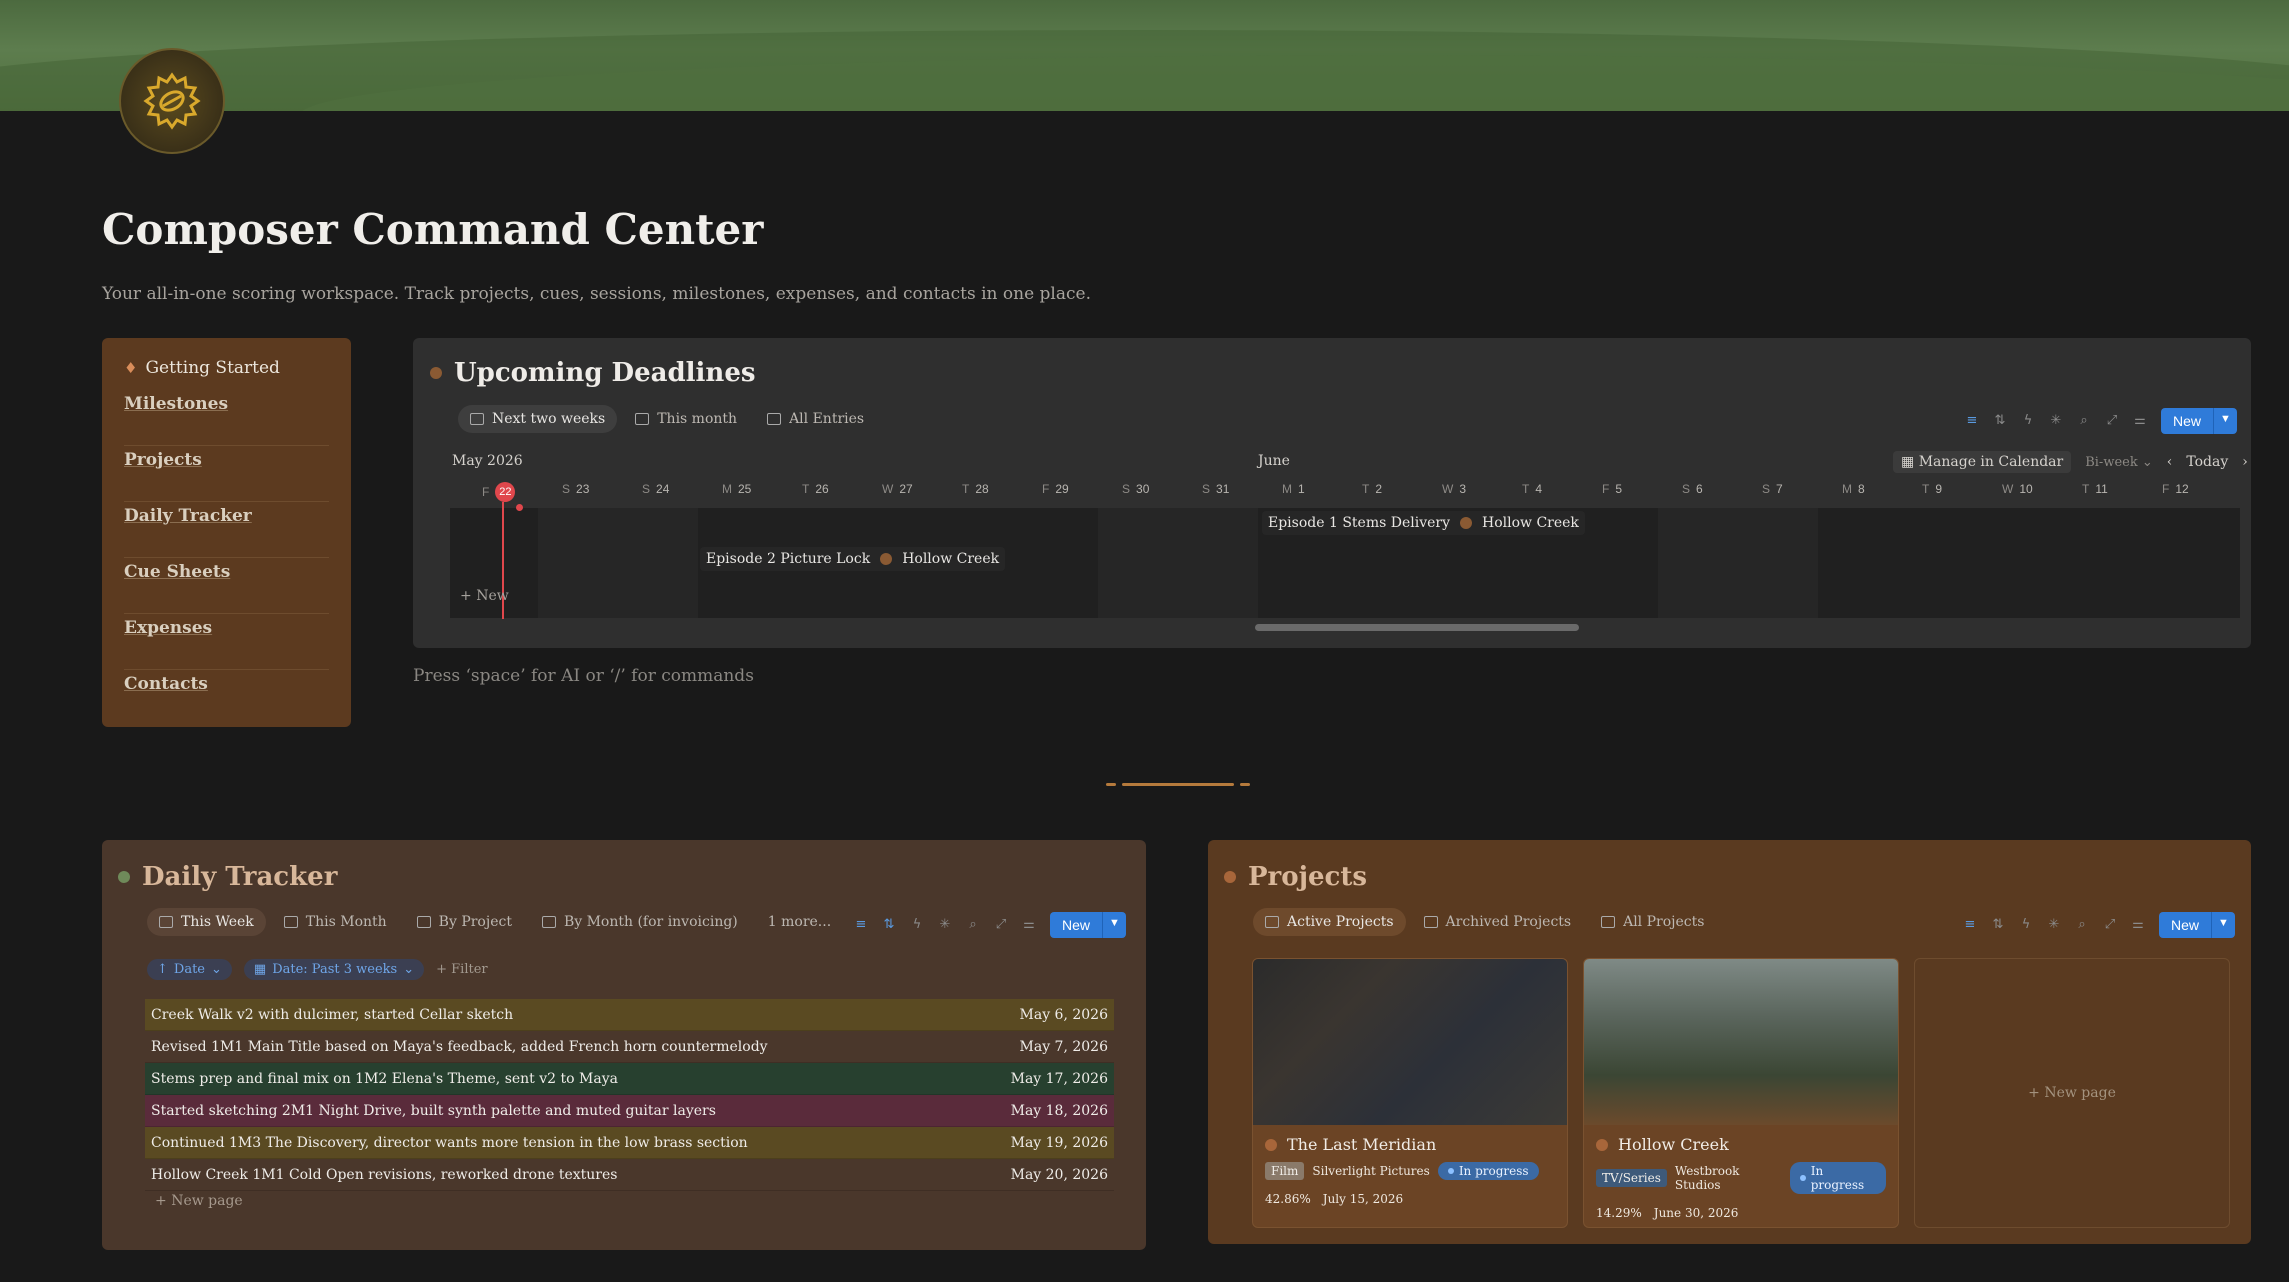 This screenshot has height=1282, width=2289. I want to click on event-title: Episode 1 Stems Delivery, so click(1359, 523).